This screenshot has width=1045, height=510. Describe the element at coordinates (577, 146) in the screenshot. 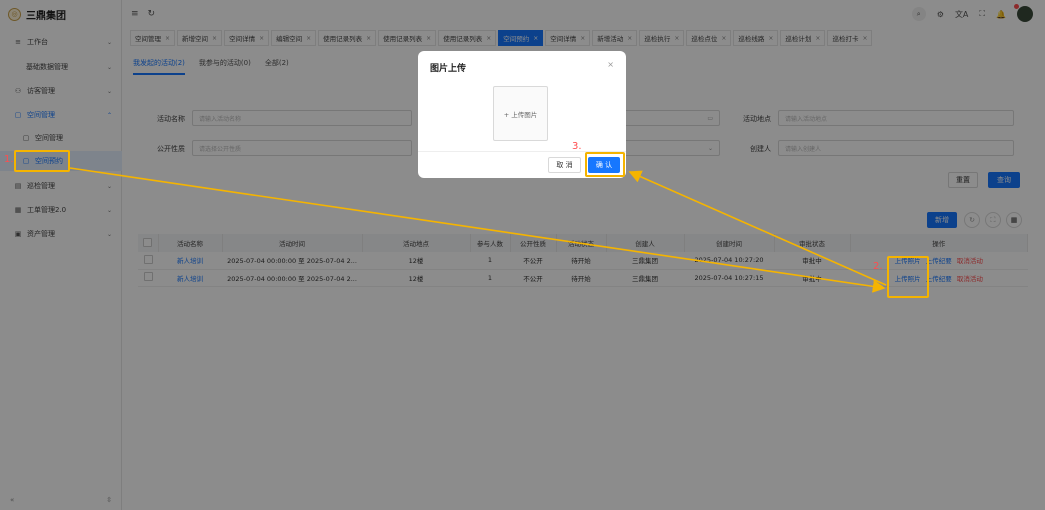

I see `step-3-label: 3.` at that location.